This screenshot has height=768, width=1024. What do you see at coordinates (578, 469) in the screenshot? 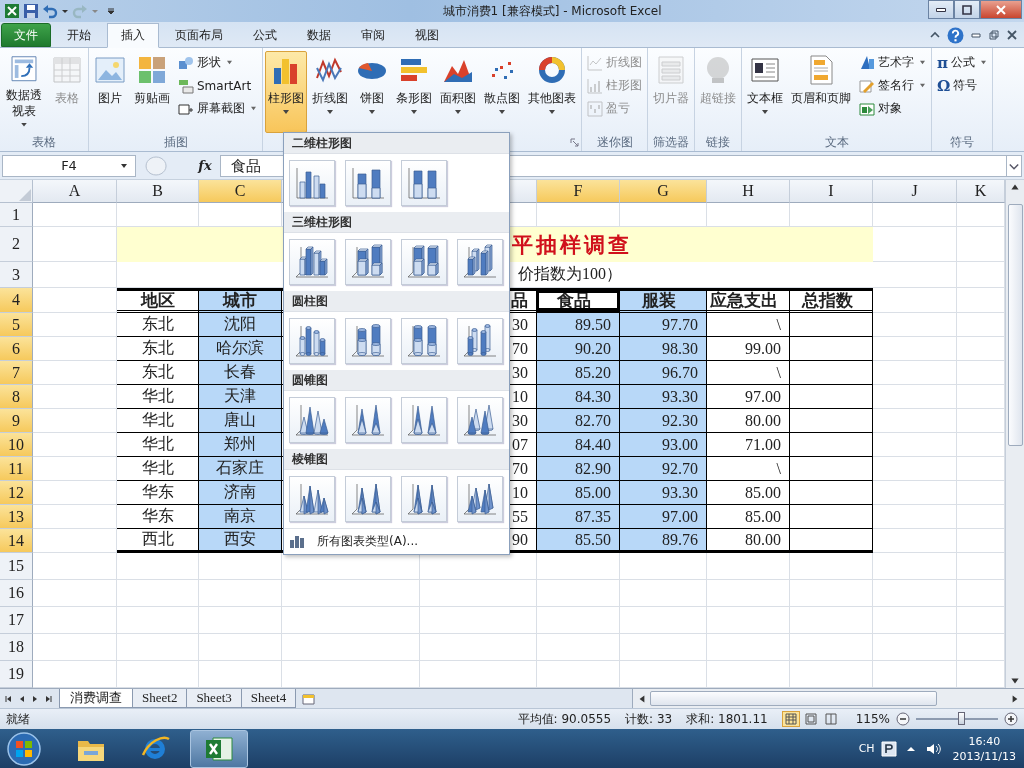
I see `table-cell: 82.90` at bounding box center [578, 469].